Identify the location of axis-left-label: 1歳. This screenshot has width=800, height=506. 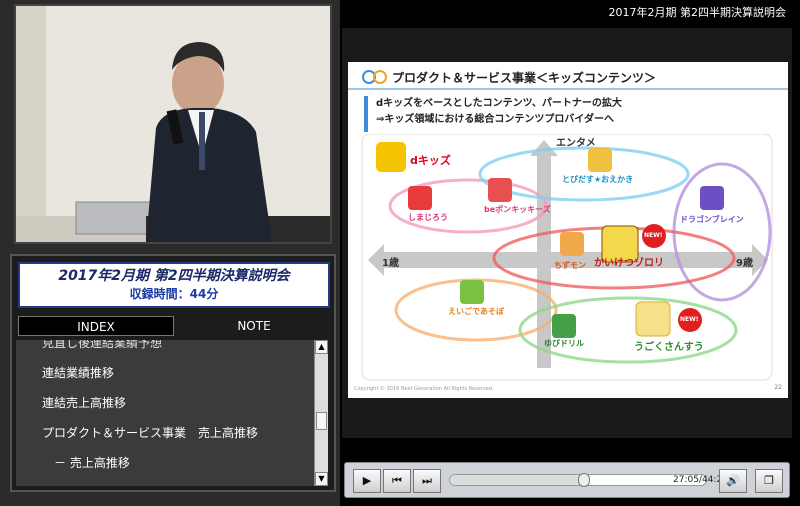
(390, 263).